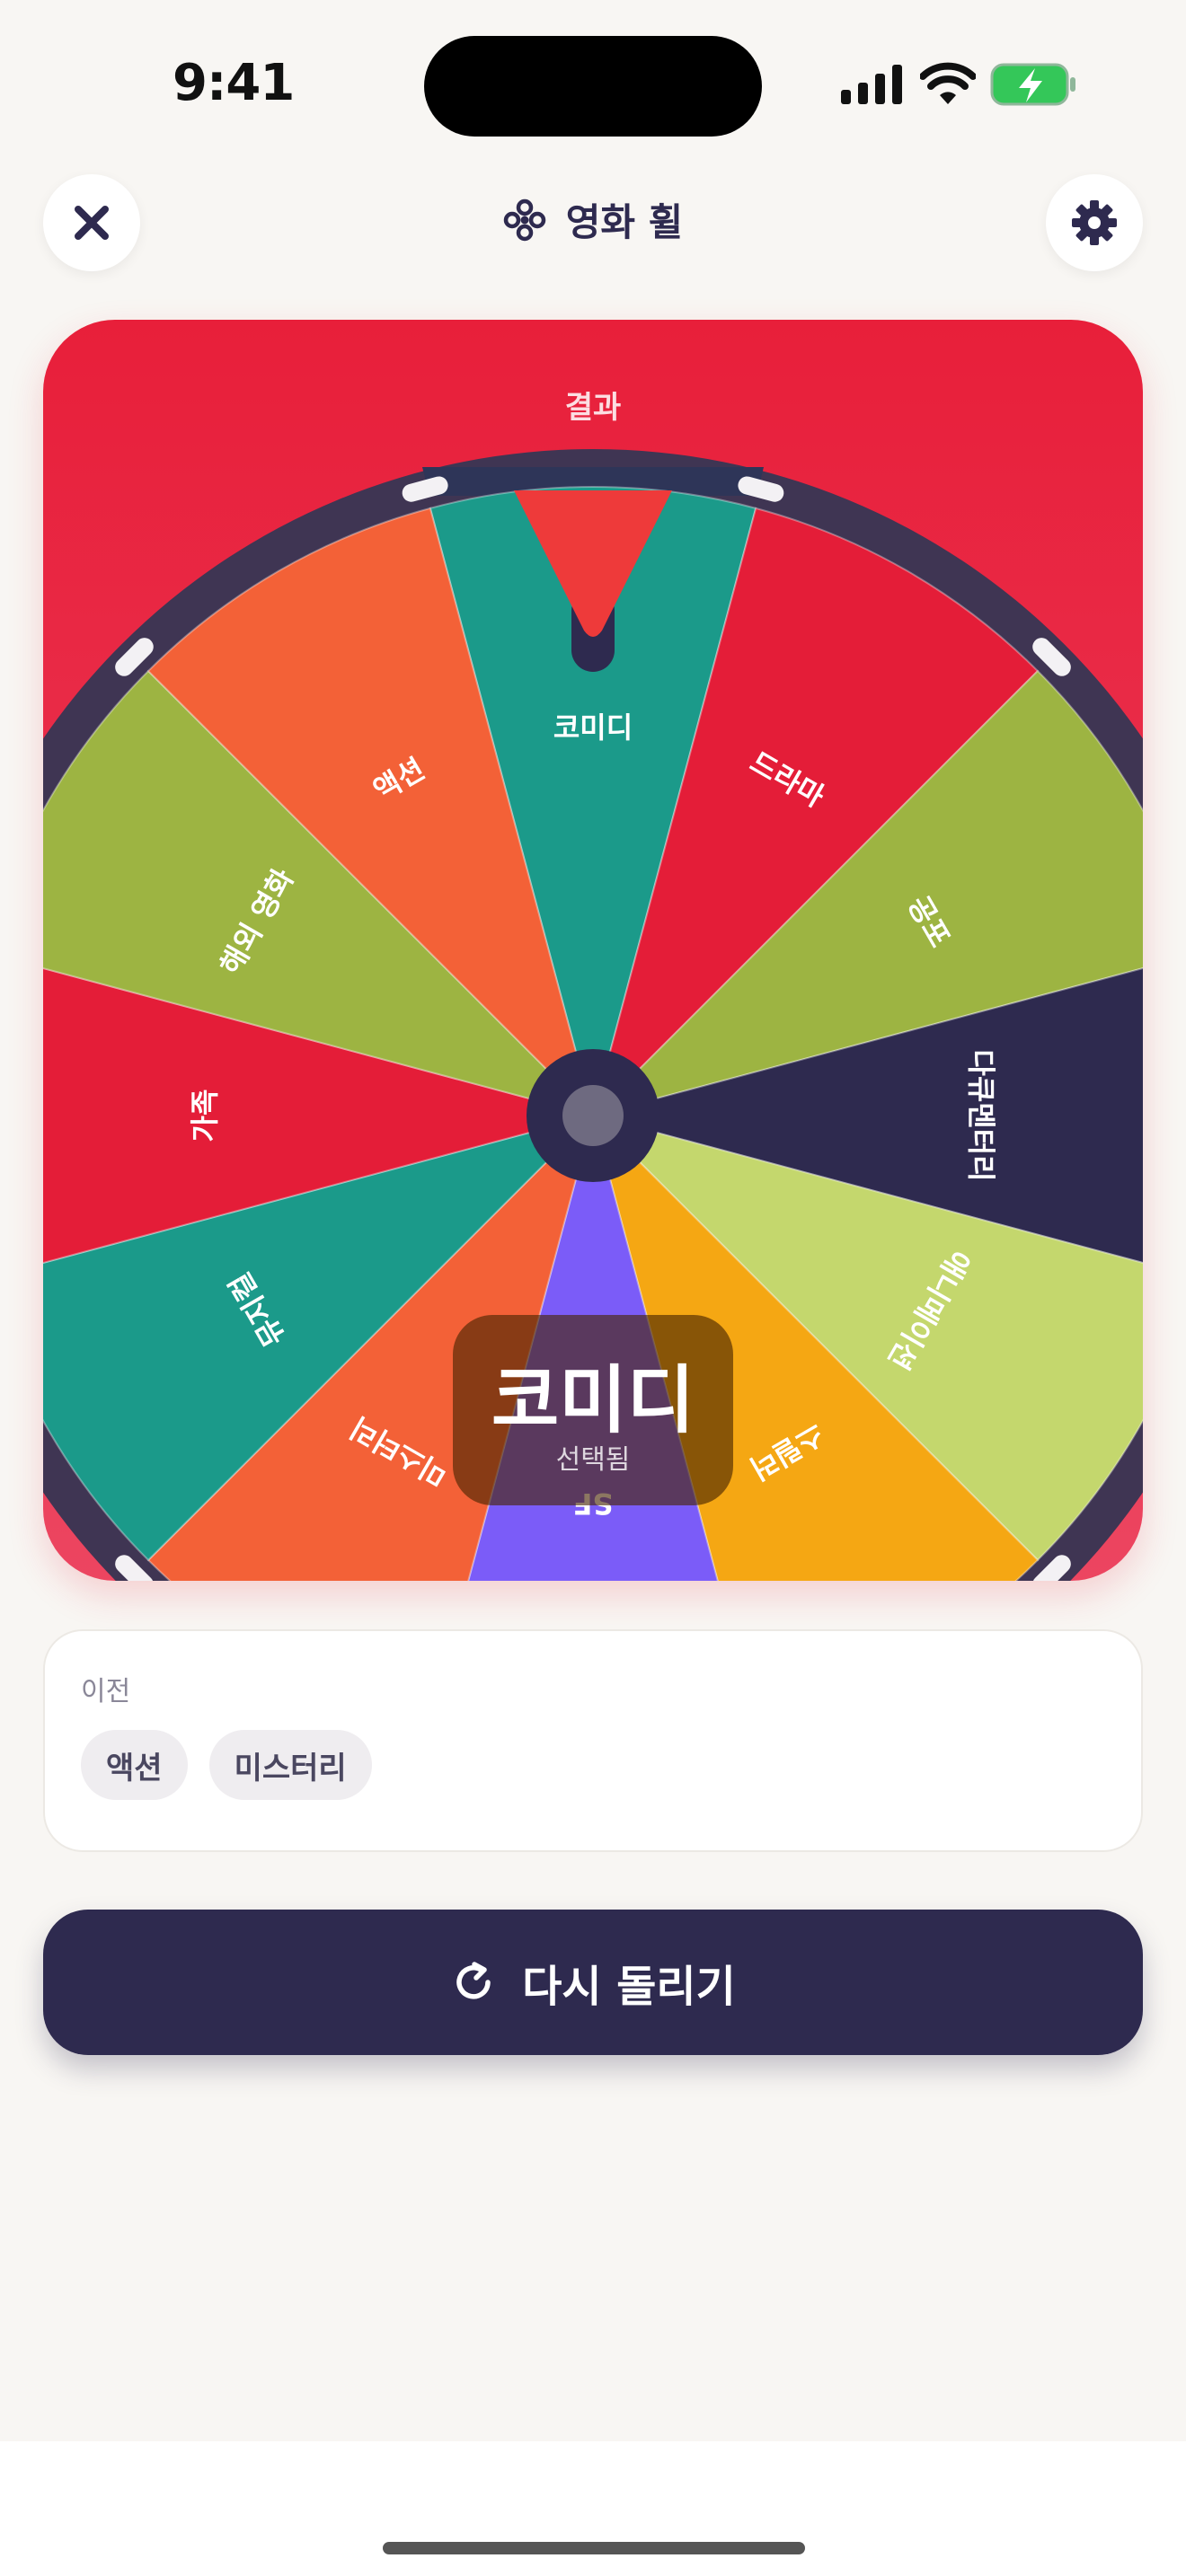  I want to click on spin-again-label: 다시 돌리기, so click(629, 1987).